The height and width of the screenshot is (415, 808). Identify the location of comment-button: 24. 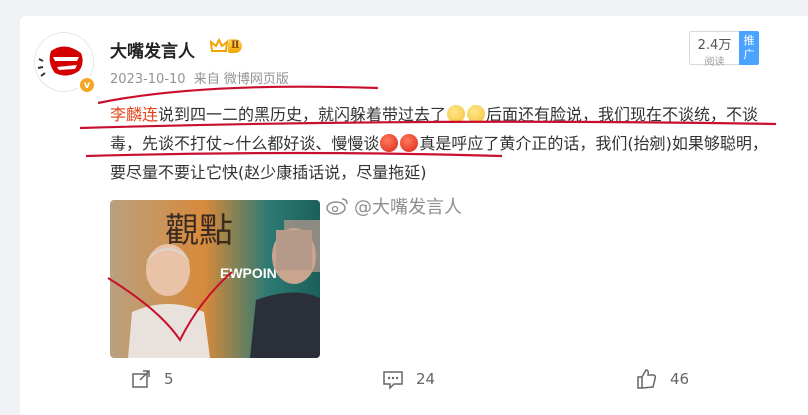
(408, 379).